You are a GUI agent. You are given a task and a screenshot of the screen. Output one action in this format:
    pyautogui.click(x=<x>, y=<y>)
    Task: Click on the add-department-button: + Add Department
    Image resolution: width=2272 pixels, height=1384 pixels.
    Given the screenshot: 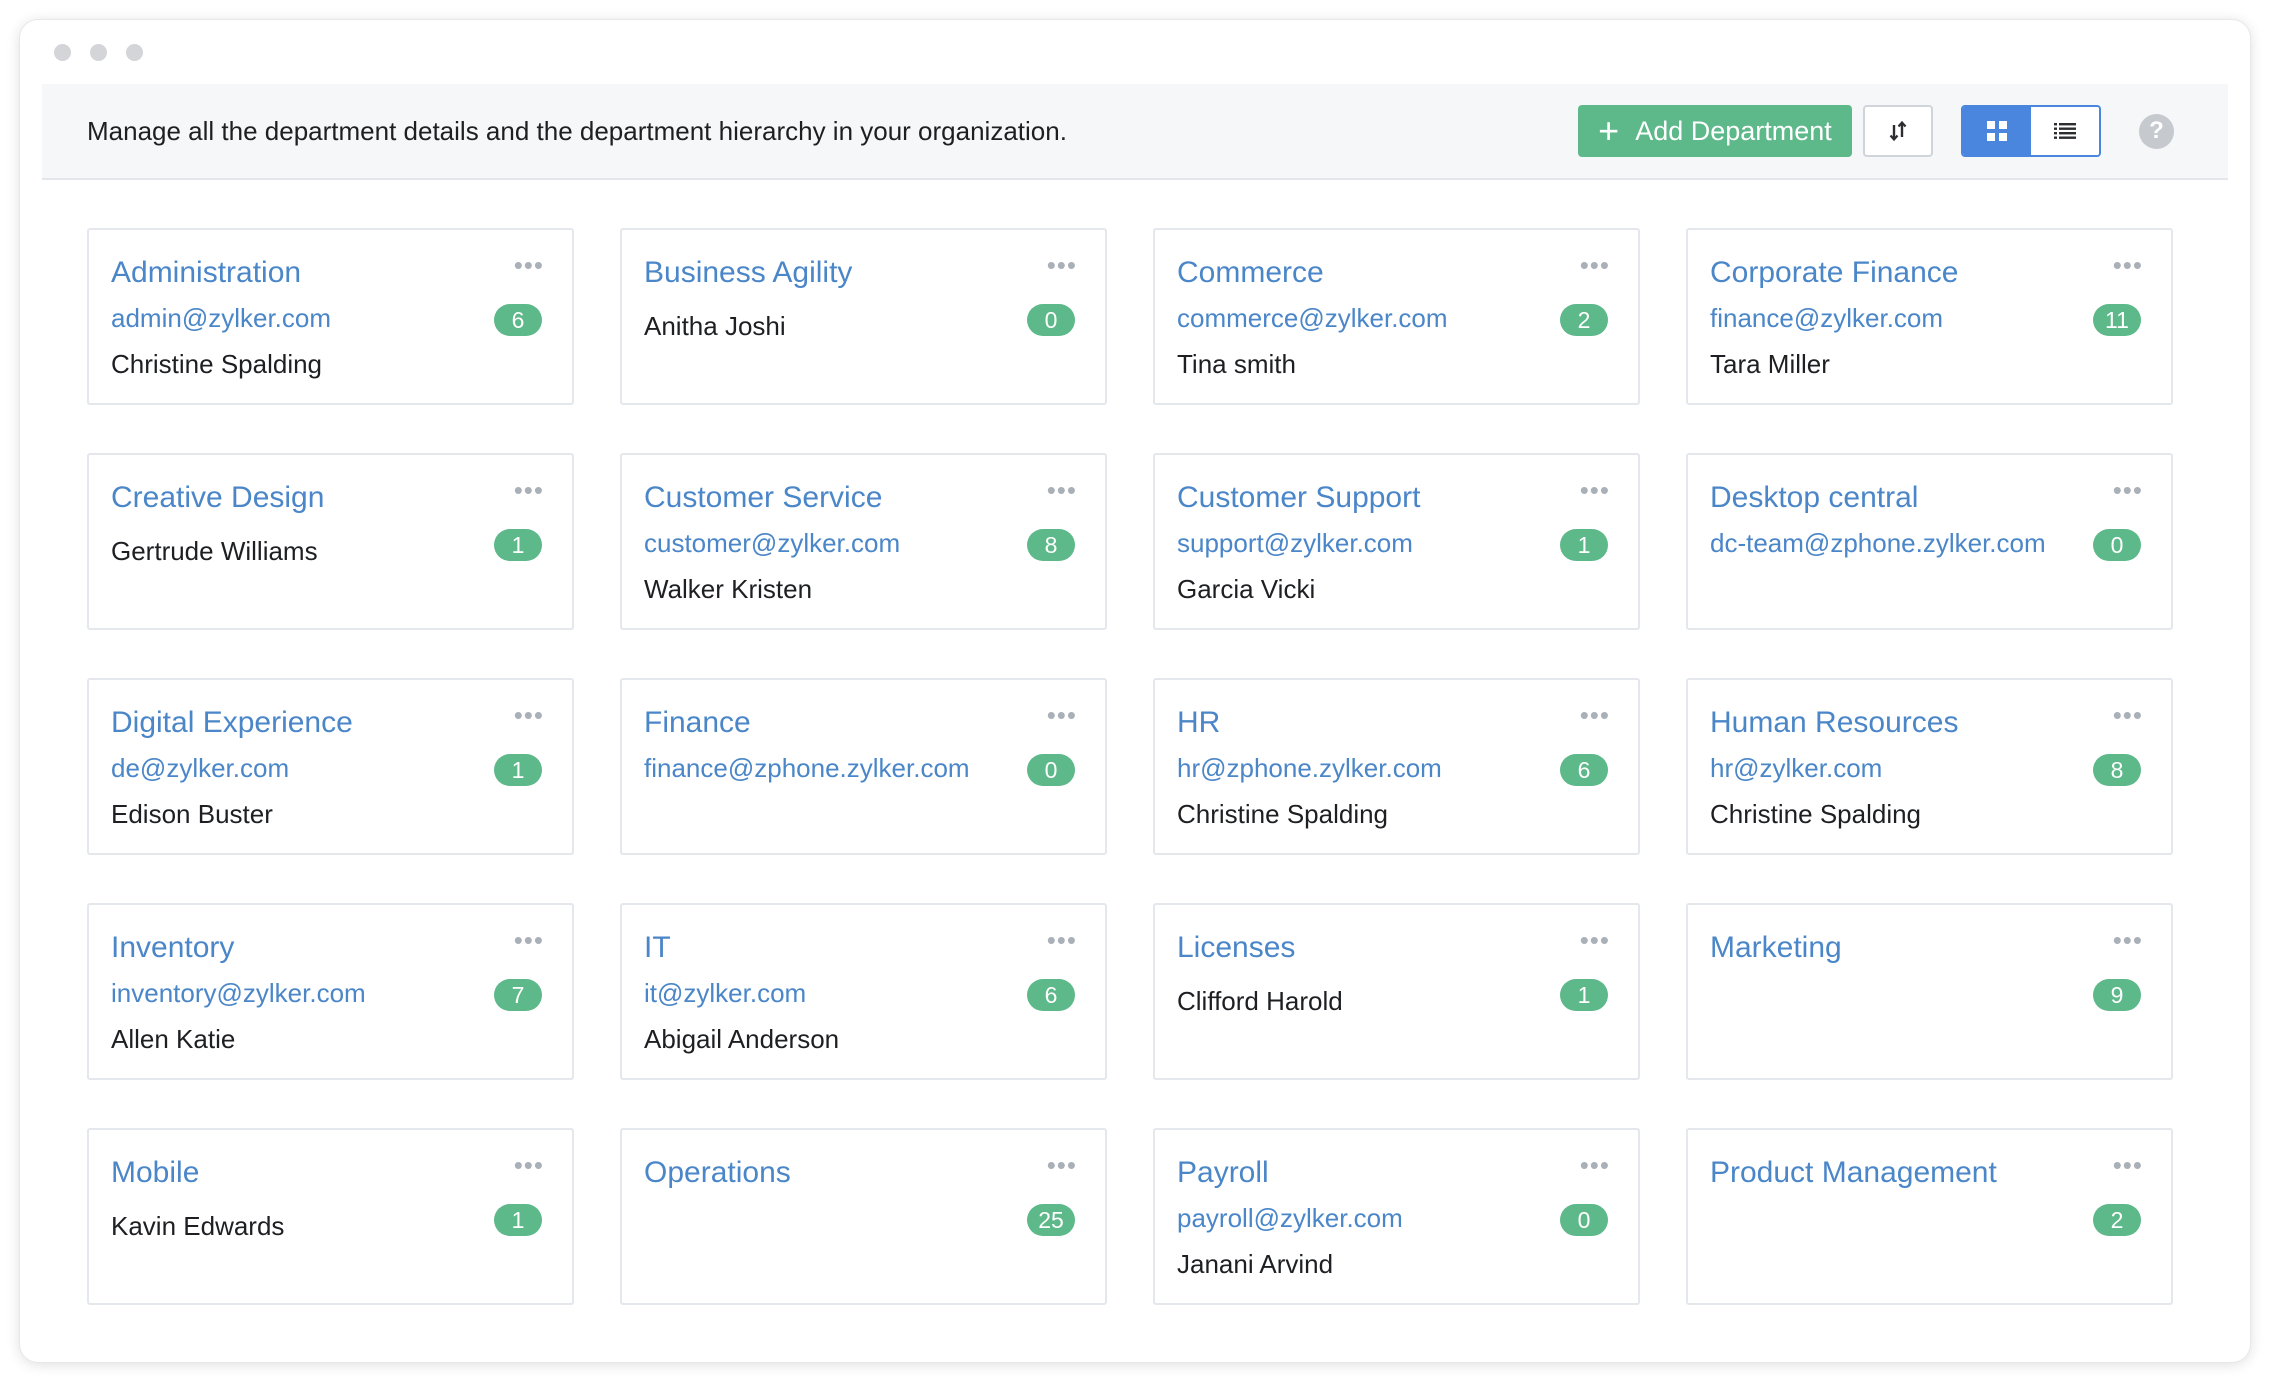 What is the action you would take?
    pyautogui.click(x=1715, y=131)
    